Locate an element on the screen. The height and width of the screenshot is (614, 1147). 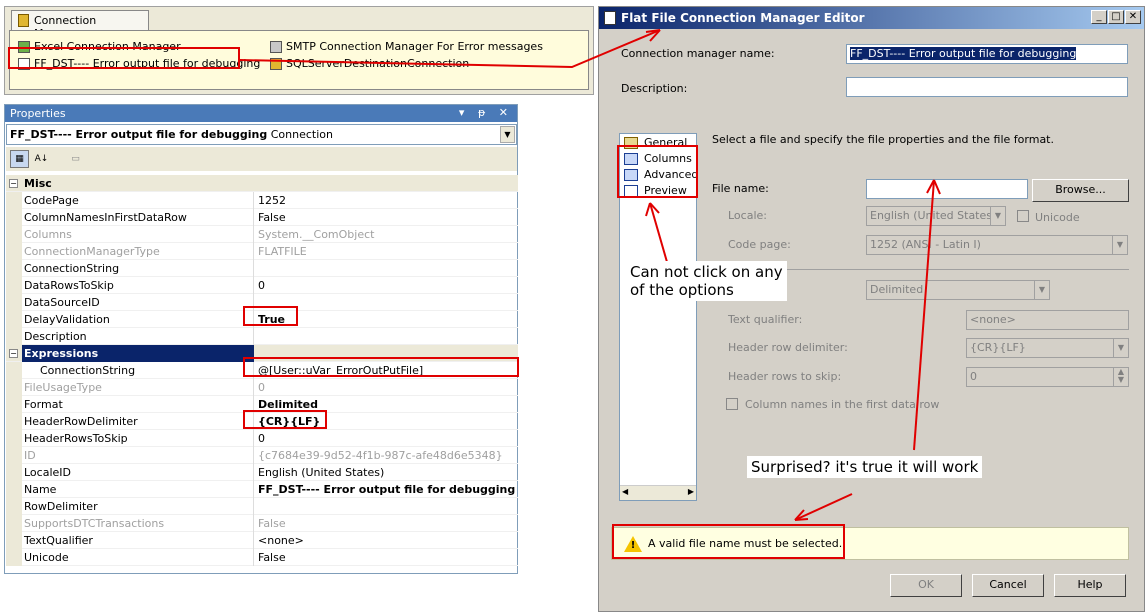
note-line-2: of the options is located at coordinates (682, 290).